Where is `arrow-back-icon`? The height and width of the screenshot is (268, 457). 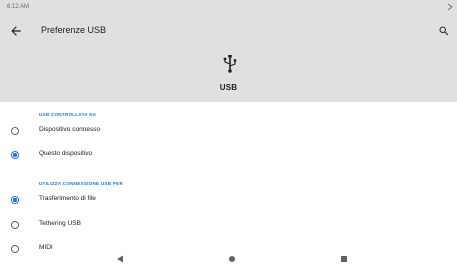
arrow-back-icon is located at coordinates (16, 31).